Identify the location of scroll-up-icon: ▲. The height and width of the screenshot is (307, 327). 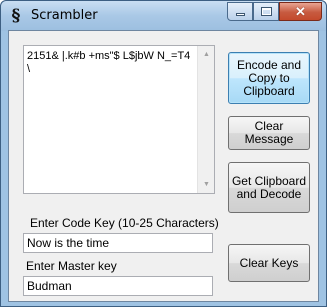
(206, 54).